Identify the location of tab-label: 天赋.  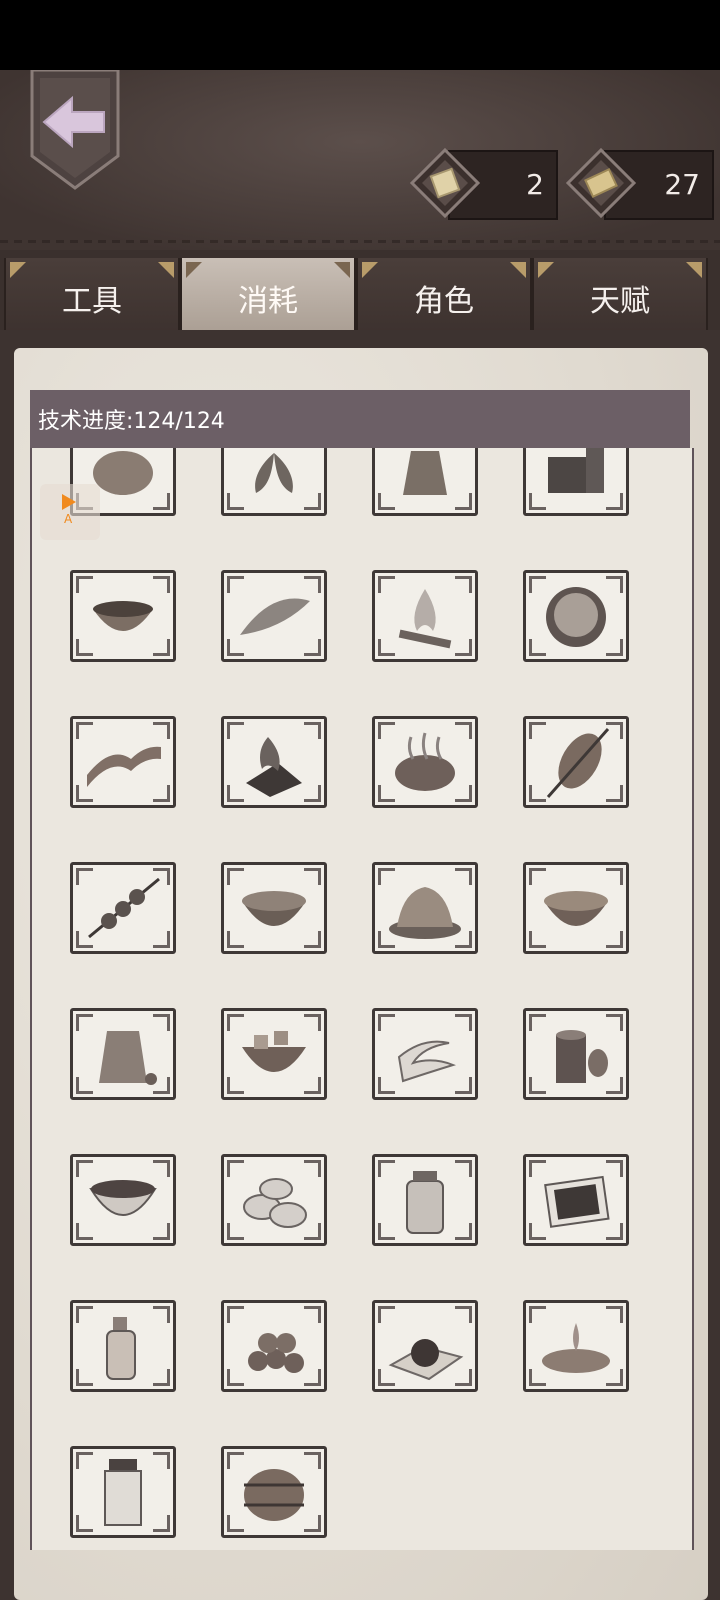
(620, 301).